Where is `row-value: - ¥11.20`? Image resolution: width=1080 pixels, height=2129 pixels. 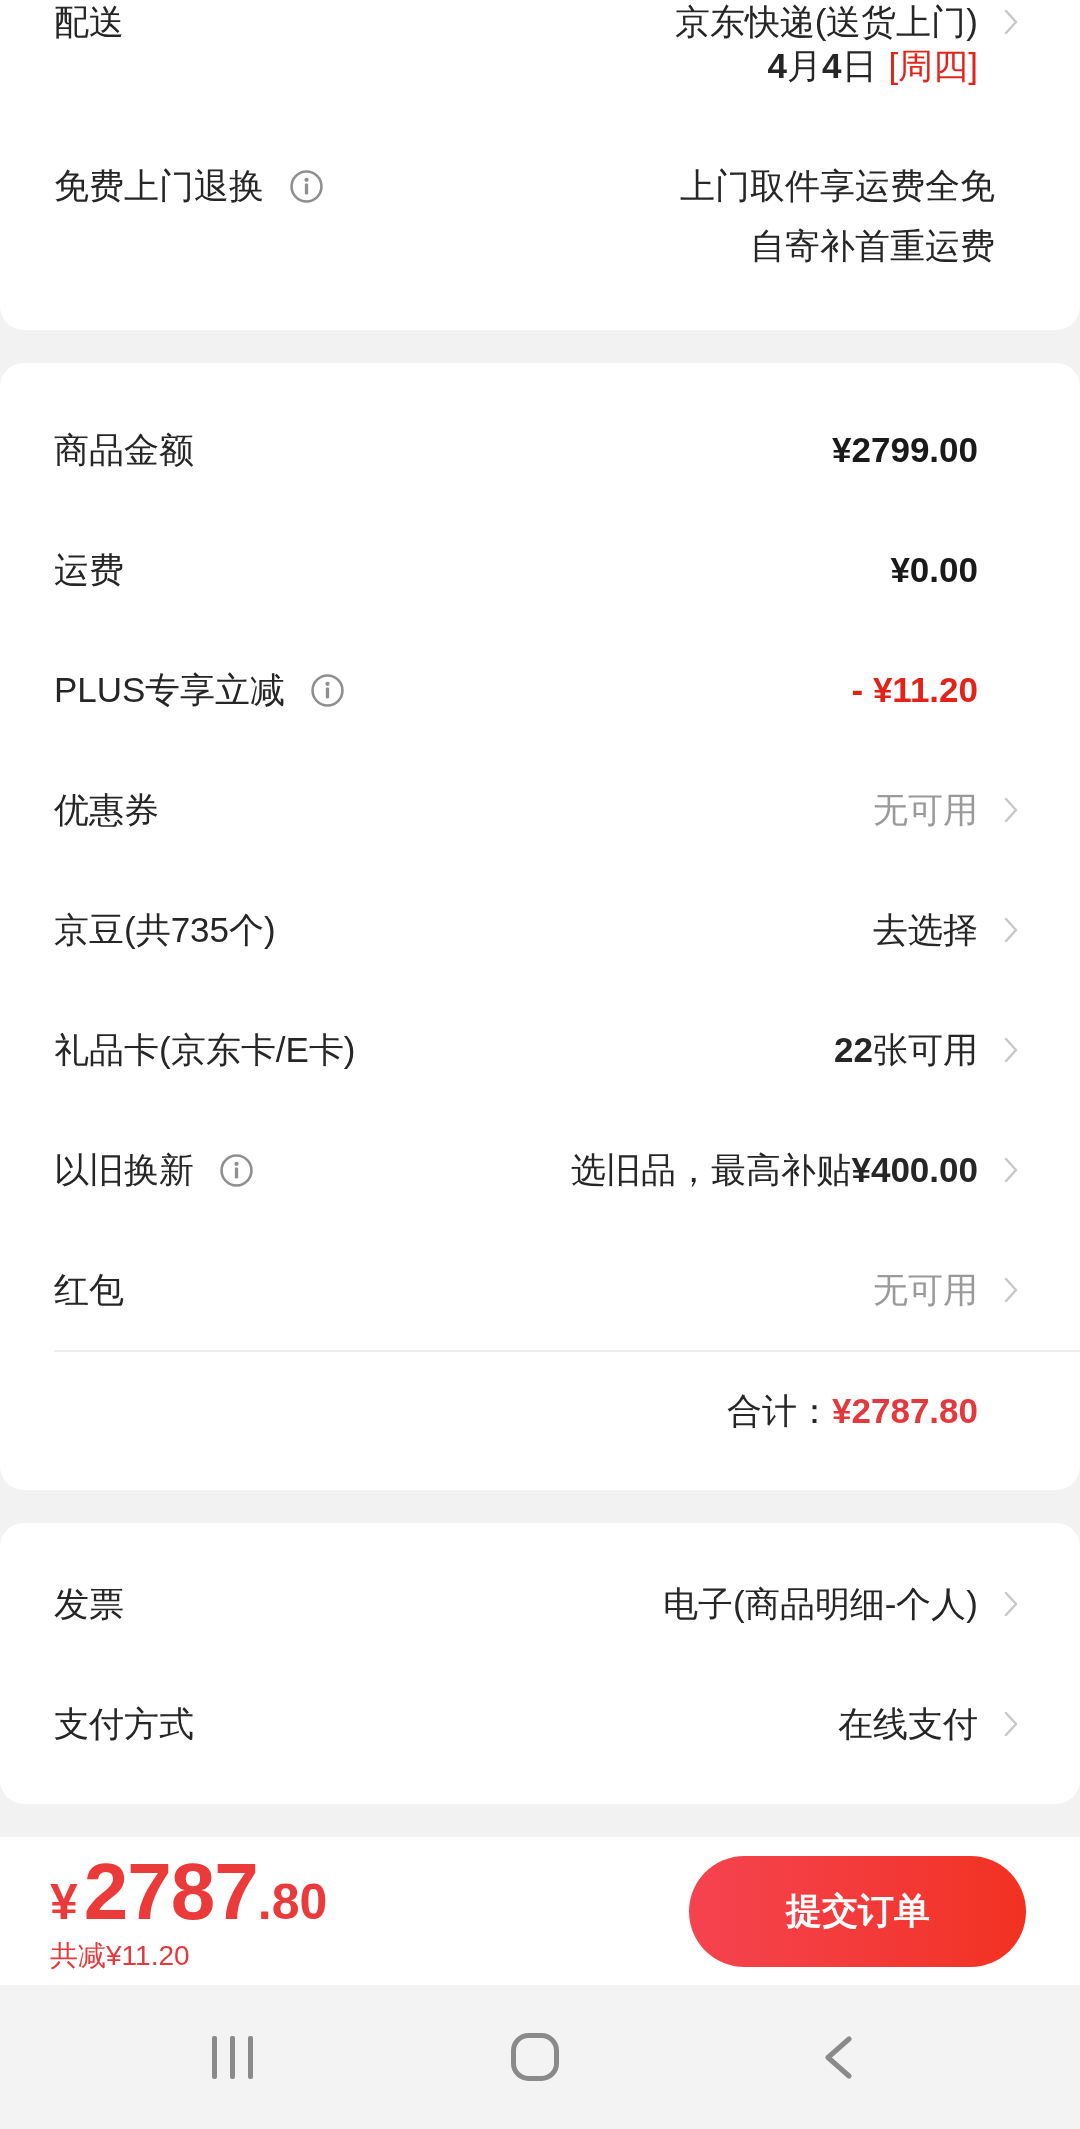 row-value: - ¥11.20 is located at coordinates (914, 690).